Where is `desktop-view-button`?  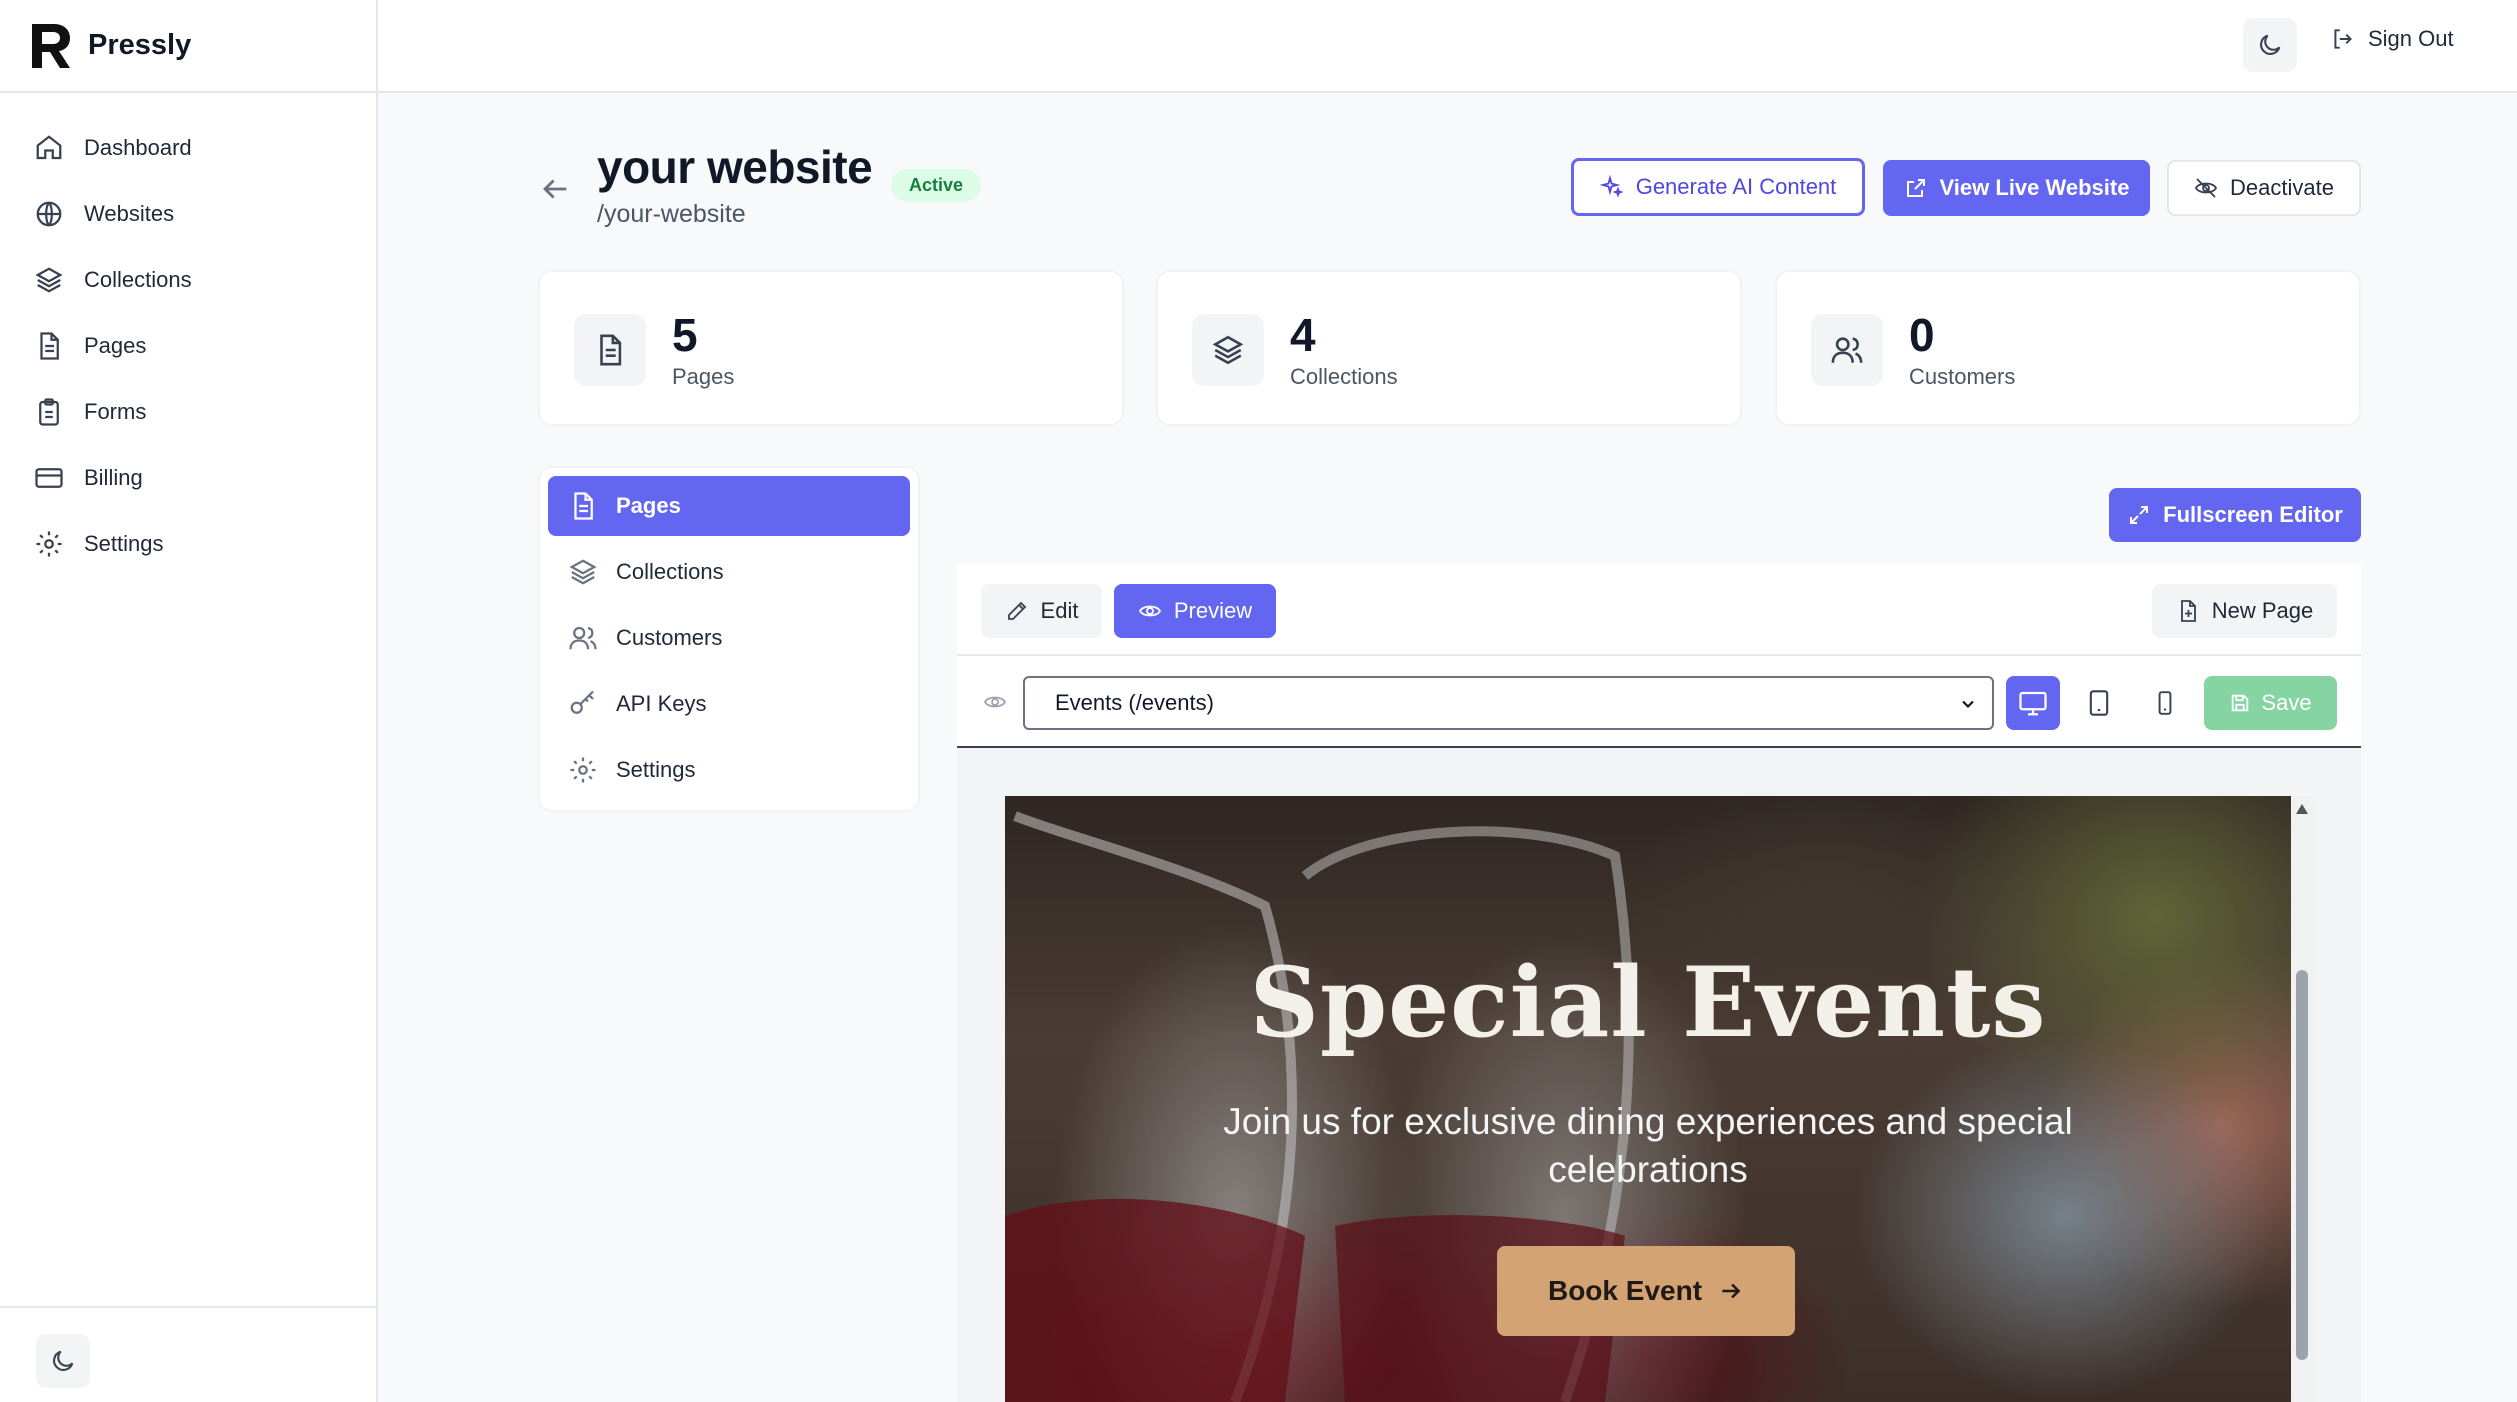 desktop-view-button is located at coordinates (2033, 703).